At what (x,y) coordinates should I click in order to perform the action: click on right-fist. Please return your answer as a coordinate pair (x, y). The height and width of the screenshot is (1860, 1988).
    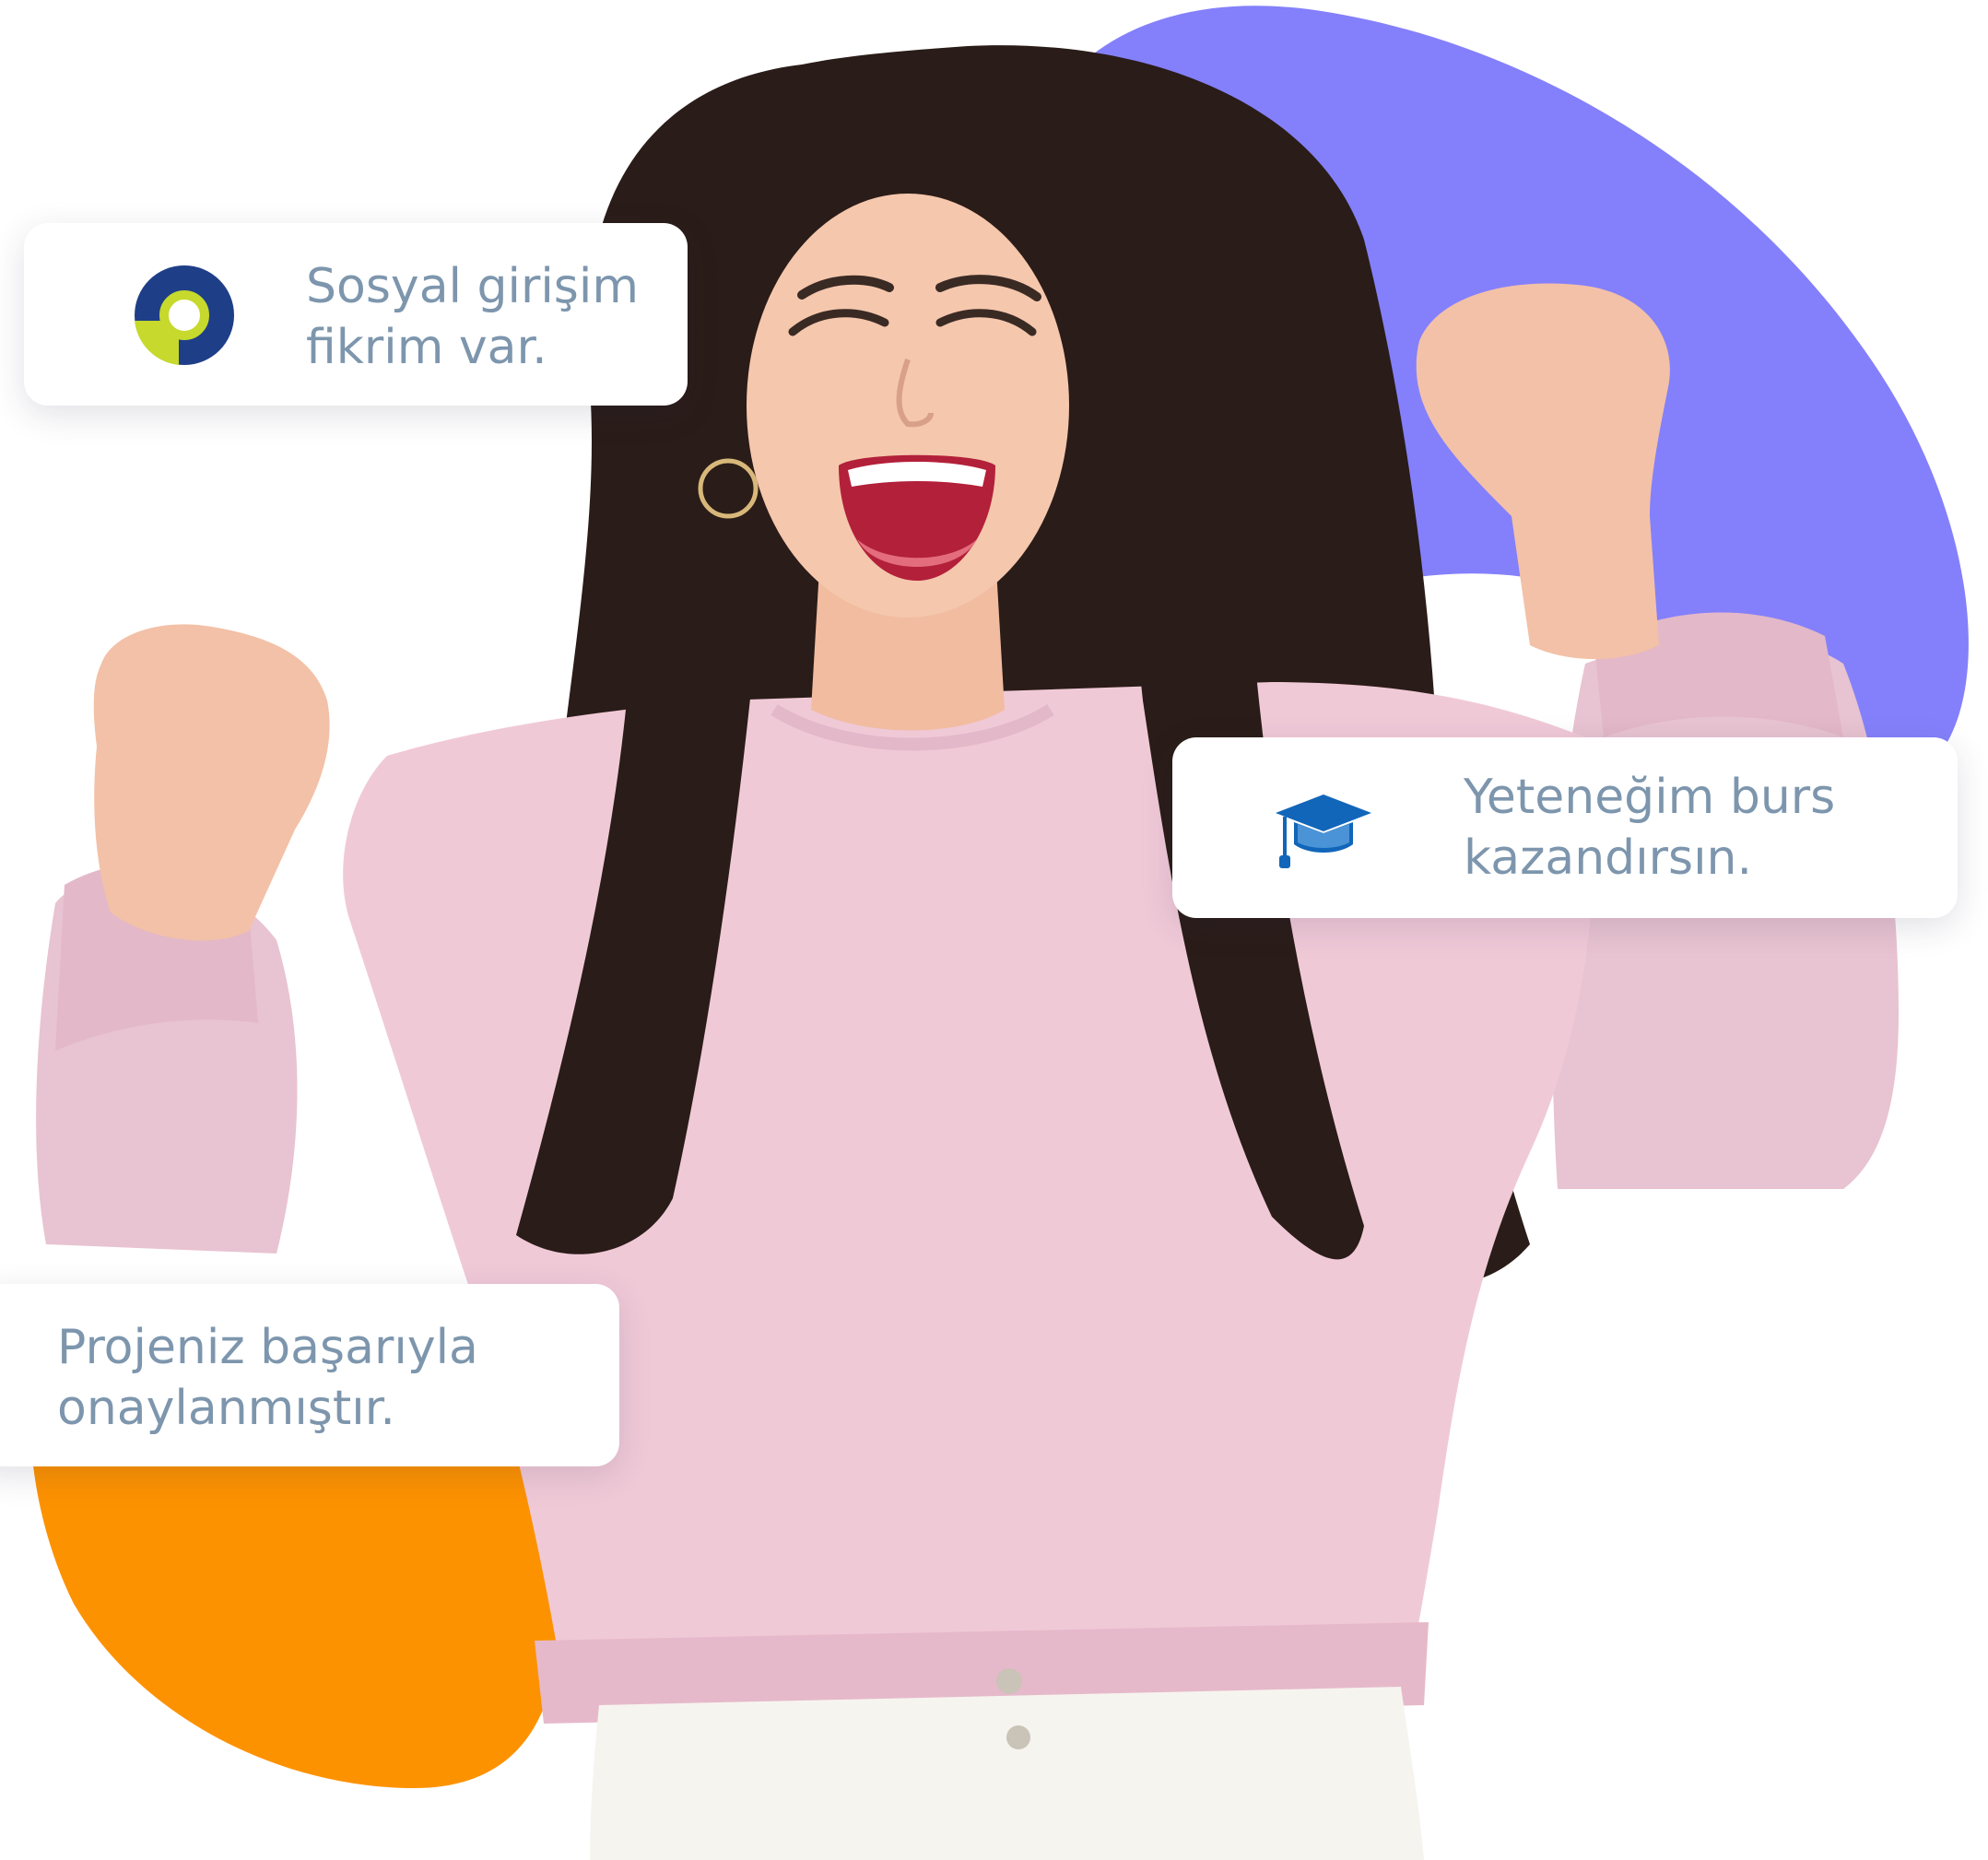
    Looking at the image, I should click on (1543, 471).